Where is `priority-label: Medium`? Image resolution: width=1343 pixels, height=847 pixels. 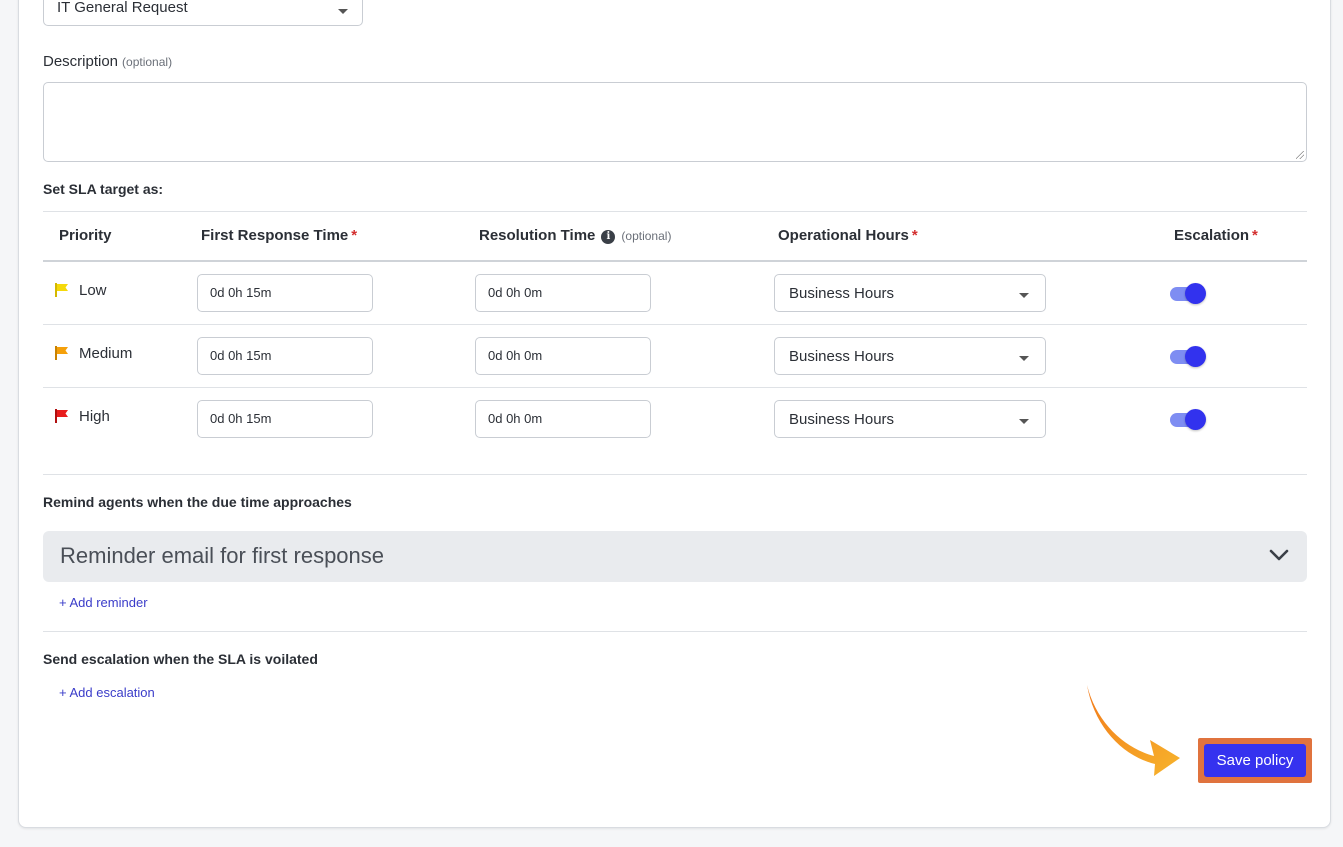 priority-label: Medium is located at coordinates (106, 353).